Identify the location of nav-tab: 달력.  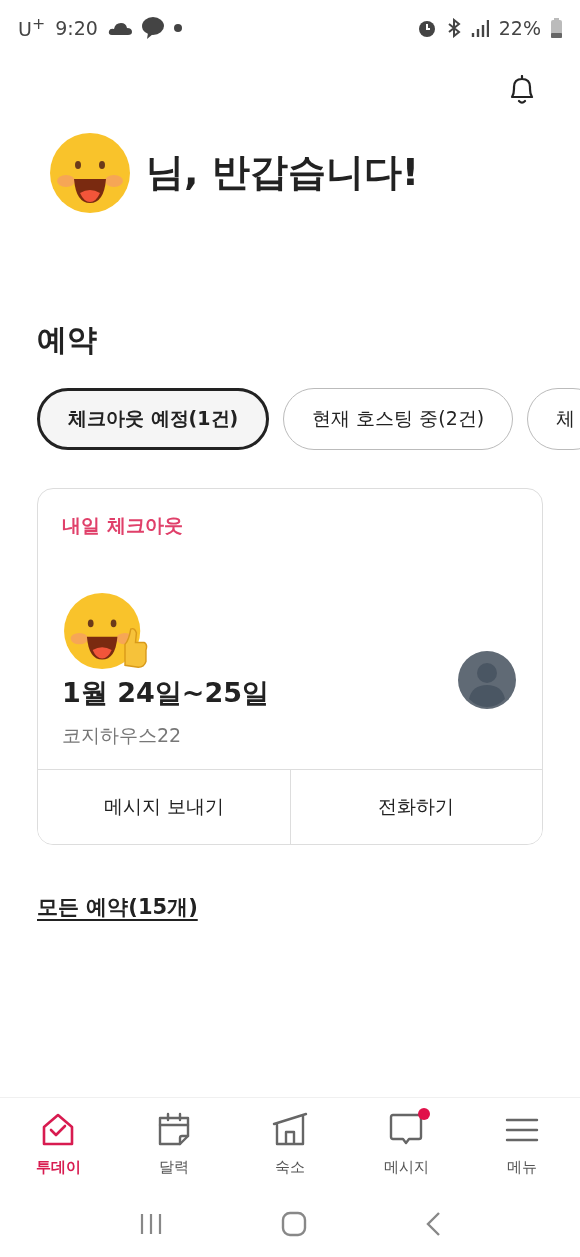
(174, 1144).